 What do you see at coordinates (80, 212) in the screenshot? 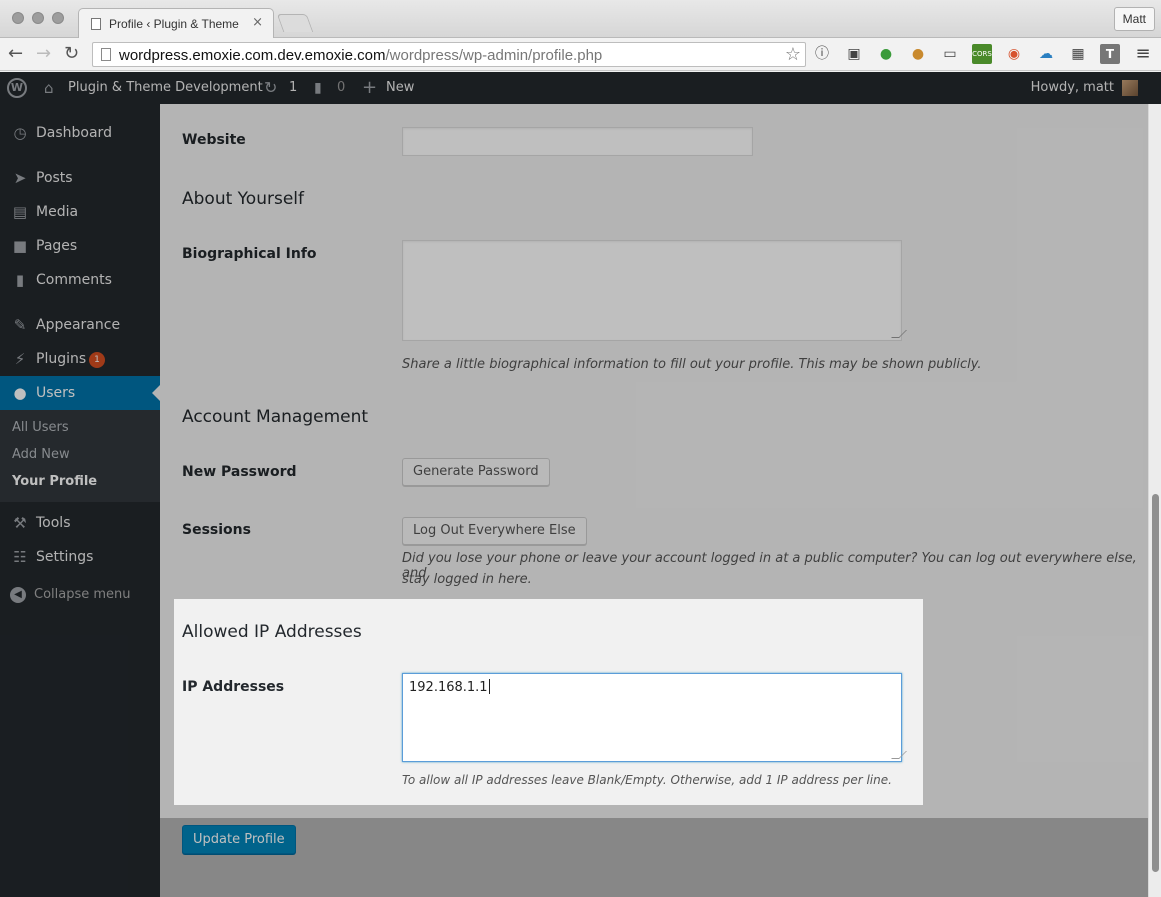
I see `sidebar-item-media: ▤ Media` at bounding box center [80, 212].